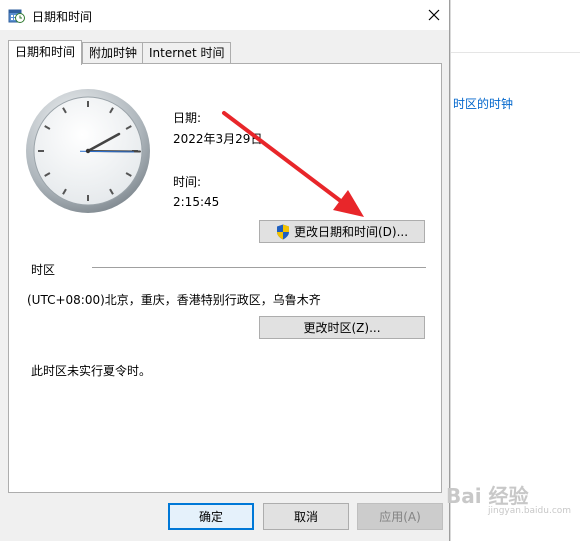 This screenshot has height=541, width=580. Describe the element at coordinates (211, 516) in the screenshot. I see `ok-button: 确定` at that location.